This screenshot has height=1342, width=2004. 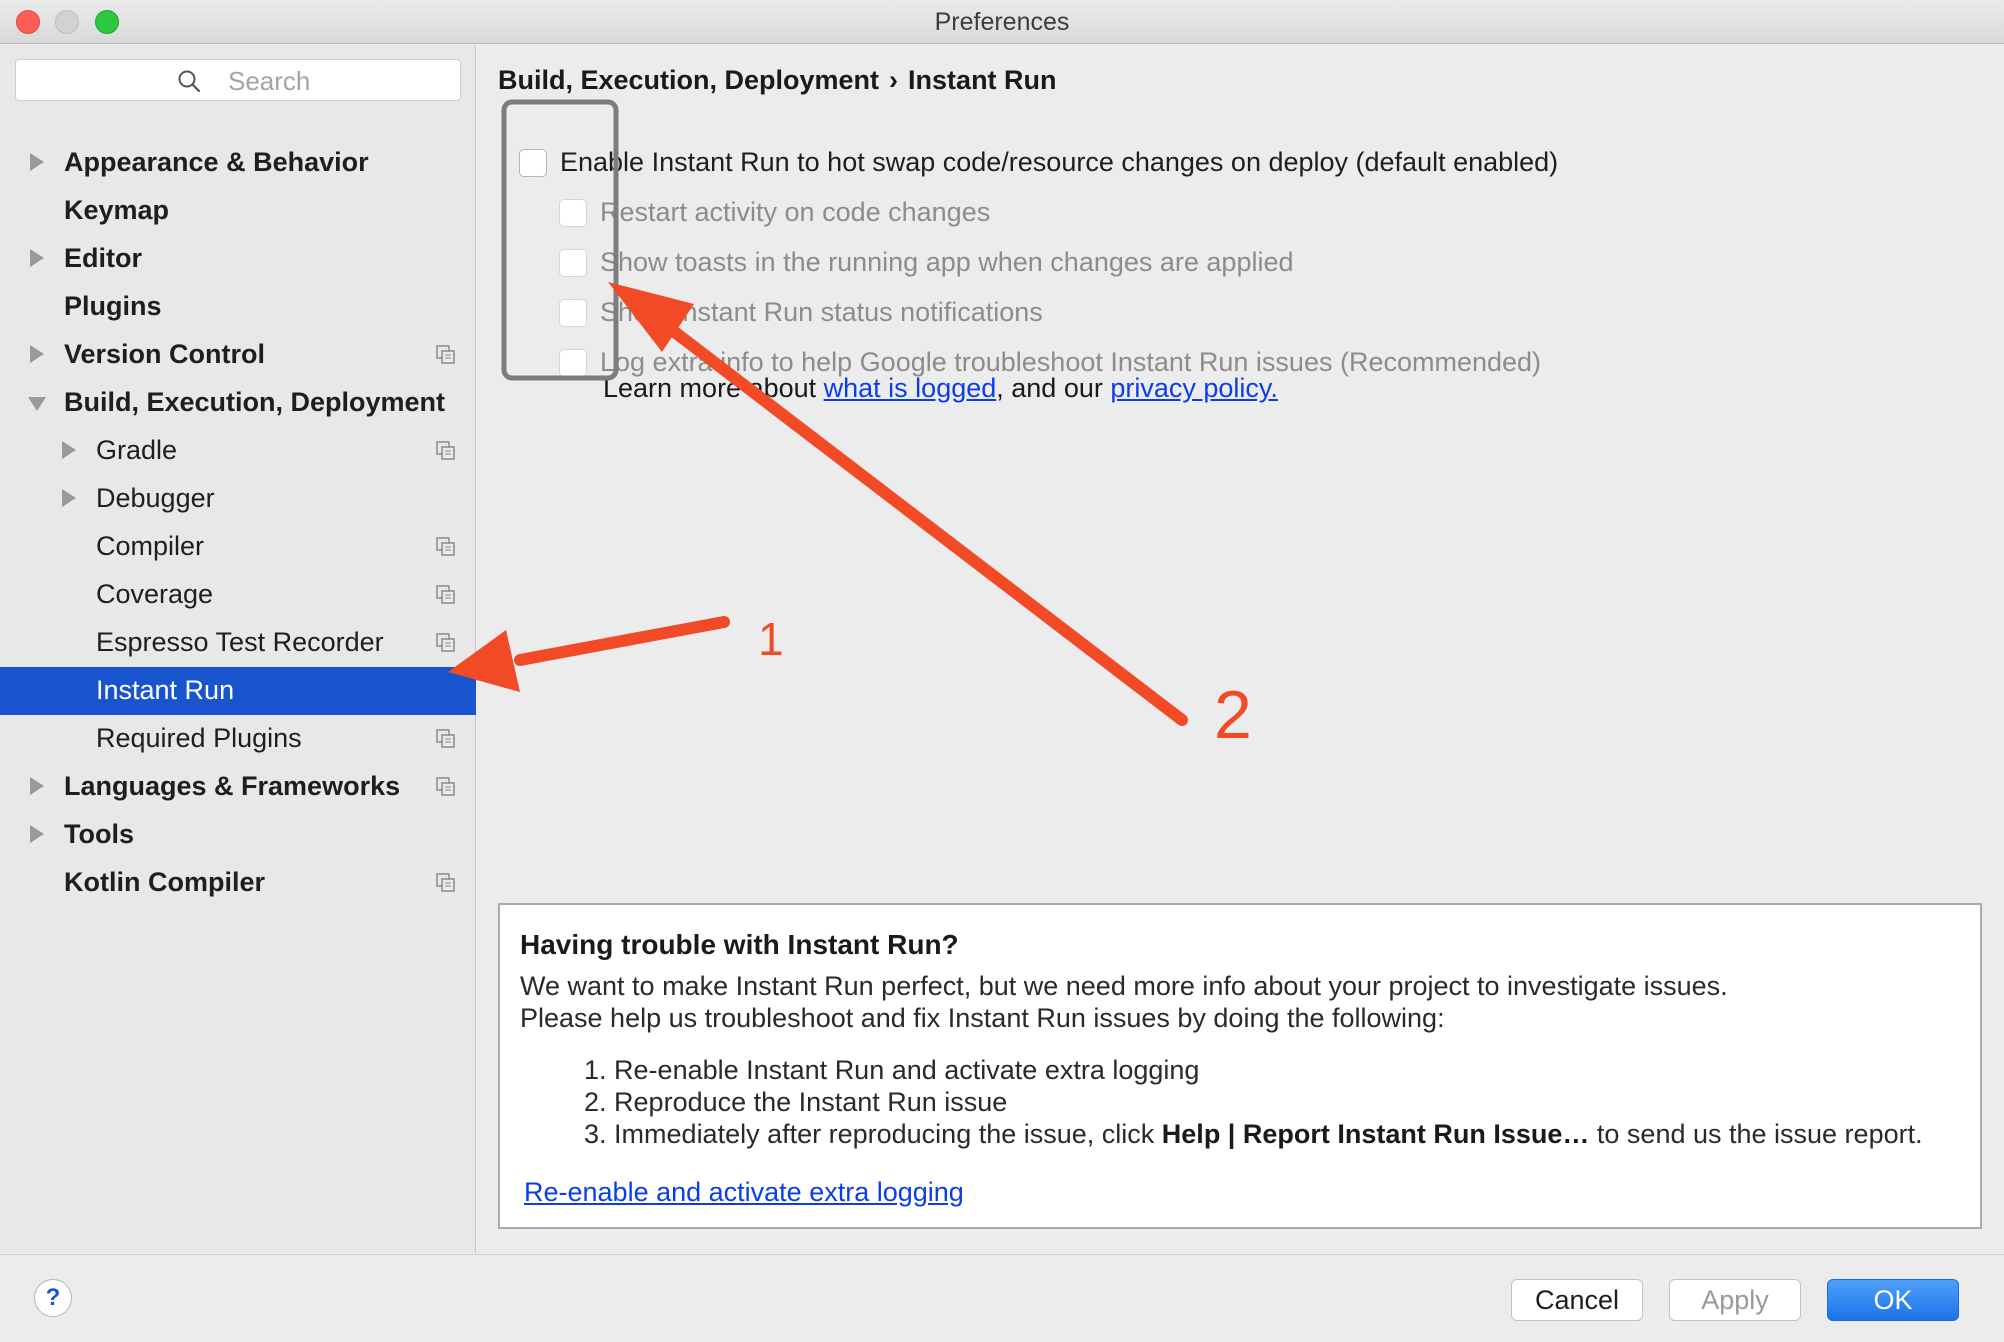 I want to click on sidebar-item-label: Kotlin Compiler, so click(x=164, y=882).